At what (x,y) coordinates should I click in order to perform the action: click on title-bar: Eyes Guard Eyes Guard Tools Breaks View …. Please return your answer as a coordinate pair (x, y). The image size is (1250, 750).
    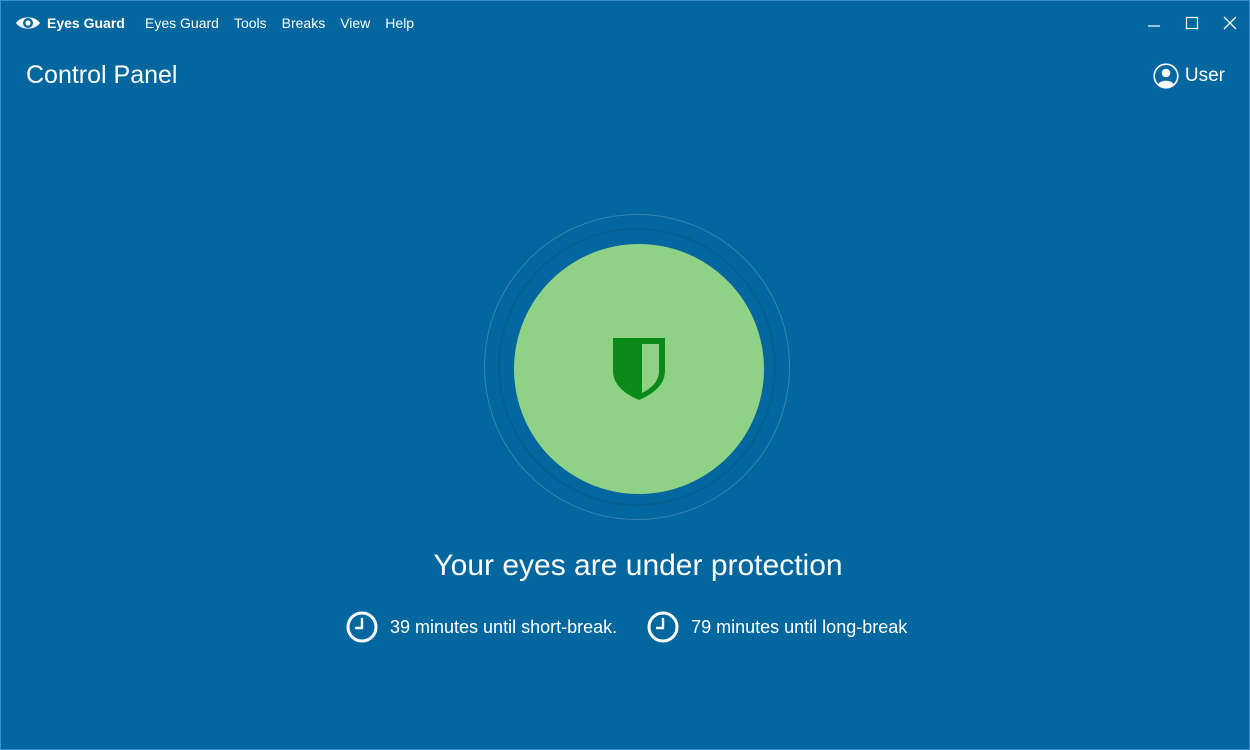
    Looking at the image, I should click on (625, 23).